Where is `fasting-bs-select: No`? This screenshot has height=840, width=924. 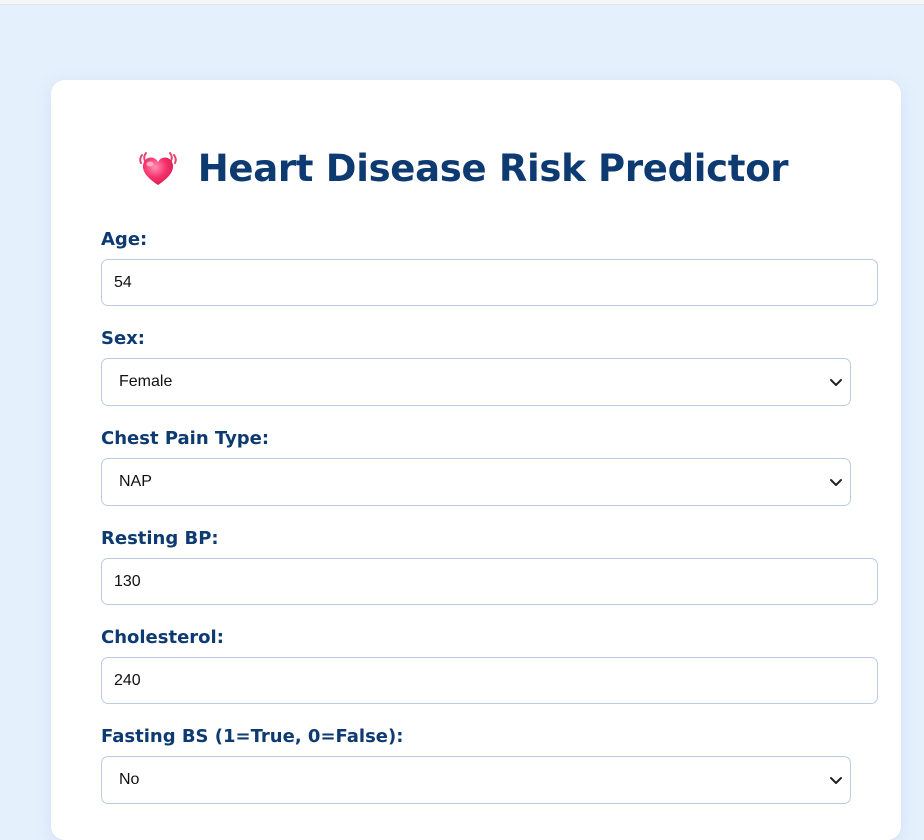 fasting-bs-select: No is located at coordinates (476, 780).